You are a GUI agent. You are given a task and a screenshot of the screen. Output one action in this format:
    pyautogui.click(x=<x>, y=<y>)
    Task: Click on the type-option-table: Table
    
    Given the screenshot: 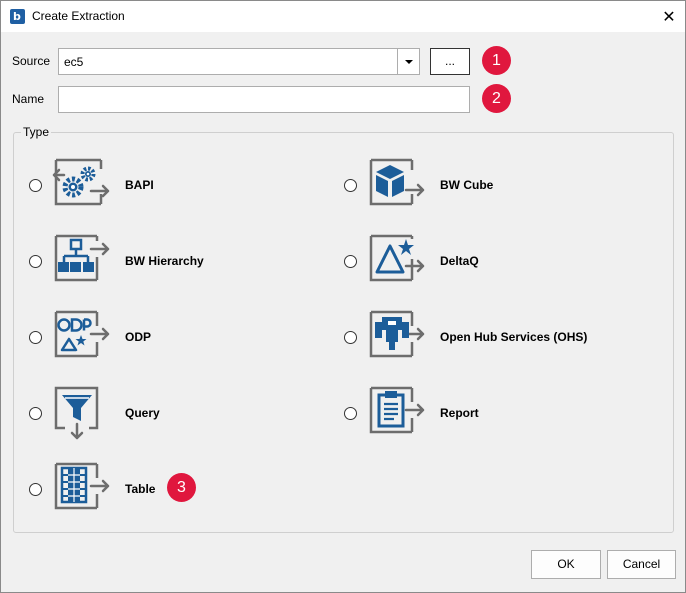 What is the action you would take?
    pyautogui.click(x=129, y=490)
    